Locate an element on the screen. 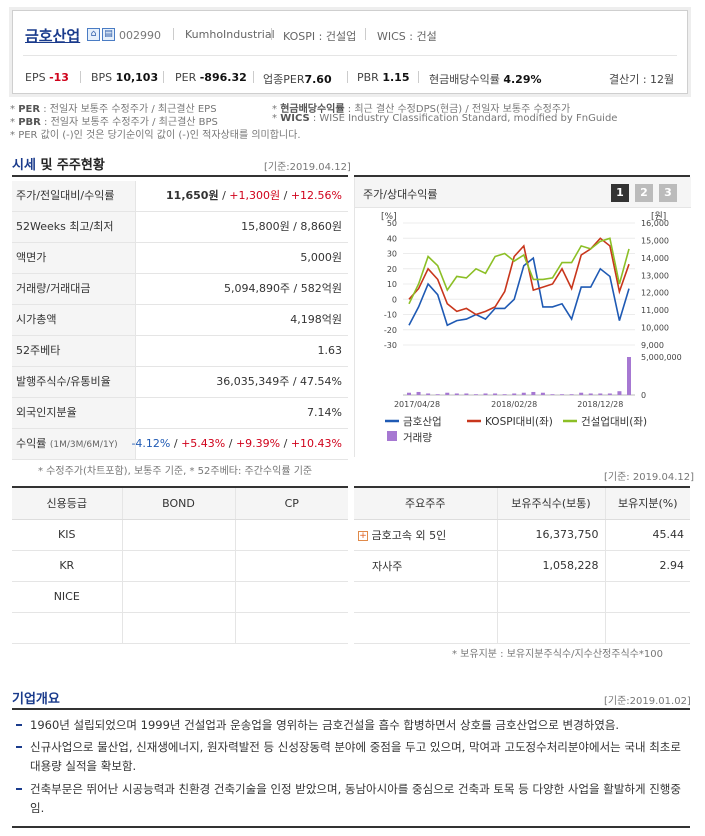 This screenshot has height=836, width=705. legend-label: 거래량 is located at coordinates (417, 438).